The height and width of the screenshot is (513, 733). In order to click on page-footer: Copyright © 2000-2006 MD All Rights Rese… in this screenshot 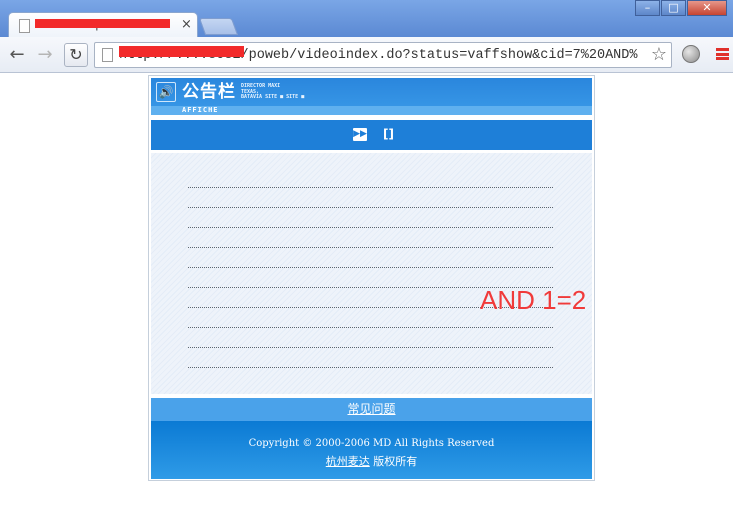, I will do `click(371, 450)`.